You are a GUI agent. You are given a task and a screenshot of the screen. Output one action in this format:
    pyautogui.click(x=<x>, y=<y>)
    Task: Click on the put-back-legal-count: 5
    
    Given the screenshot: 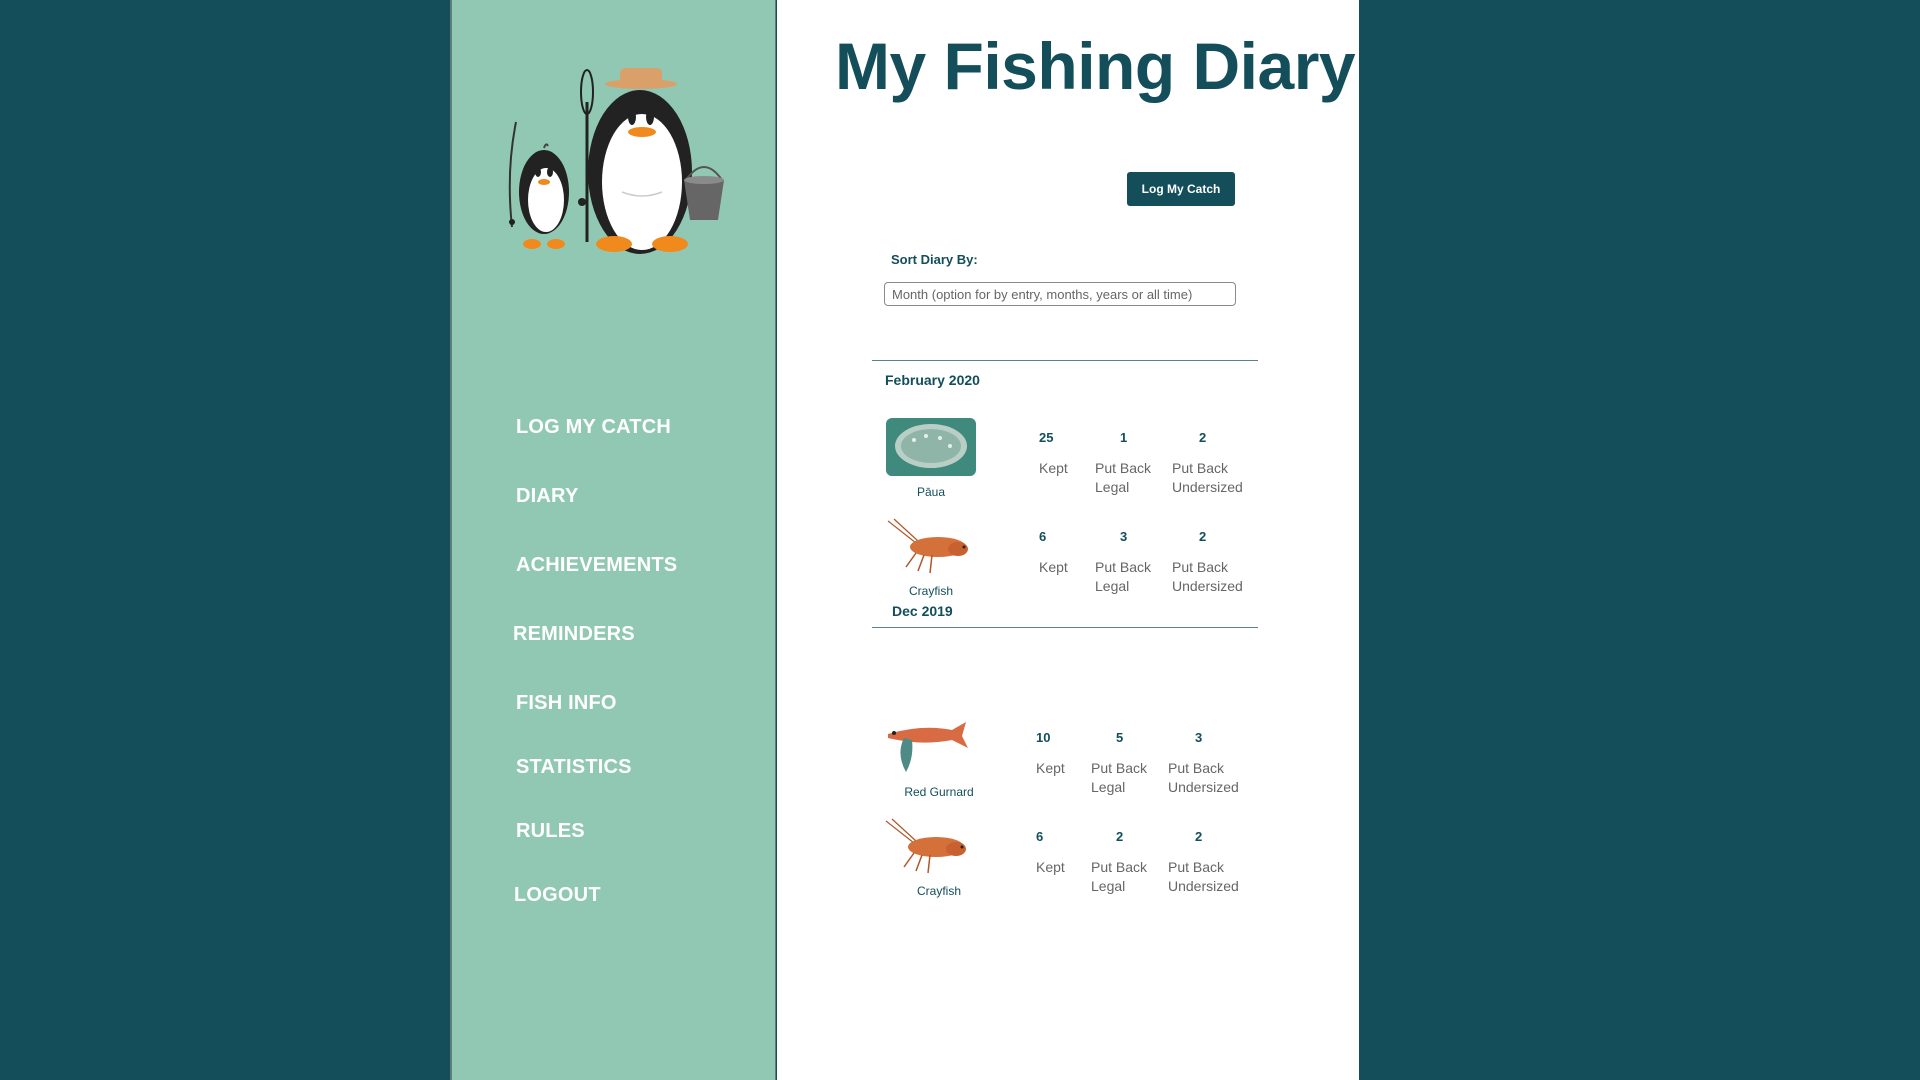 What is the action you would take?
    pyautogui.click(x=1120, y=737)
    